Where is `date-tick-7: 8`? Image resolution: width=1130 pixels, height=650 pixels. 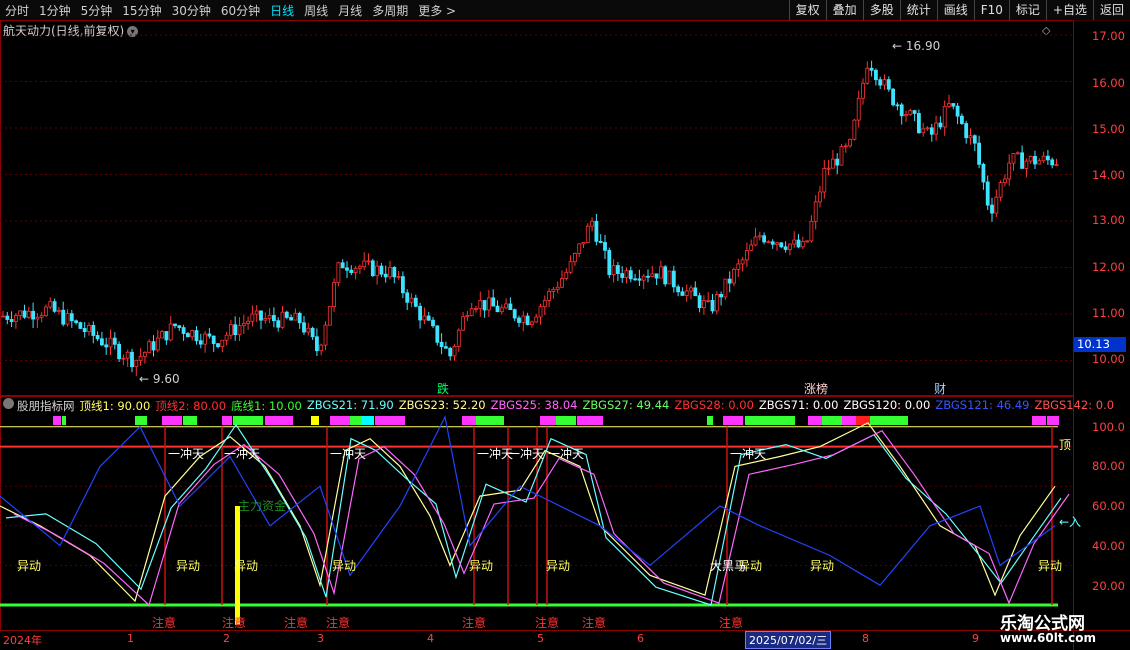
date-tick-7: 8 is located at coordinates (865, 638).